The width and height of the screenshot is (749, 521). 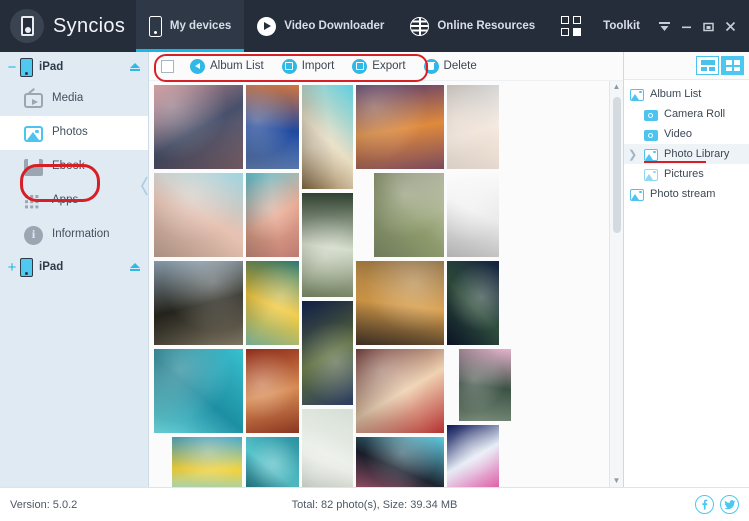 What do you see at coordinates (632, 154) in the screenshot?
I see `chevron-right-icon: ❯` at bounding box center [632, 154].